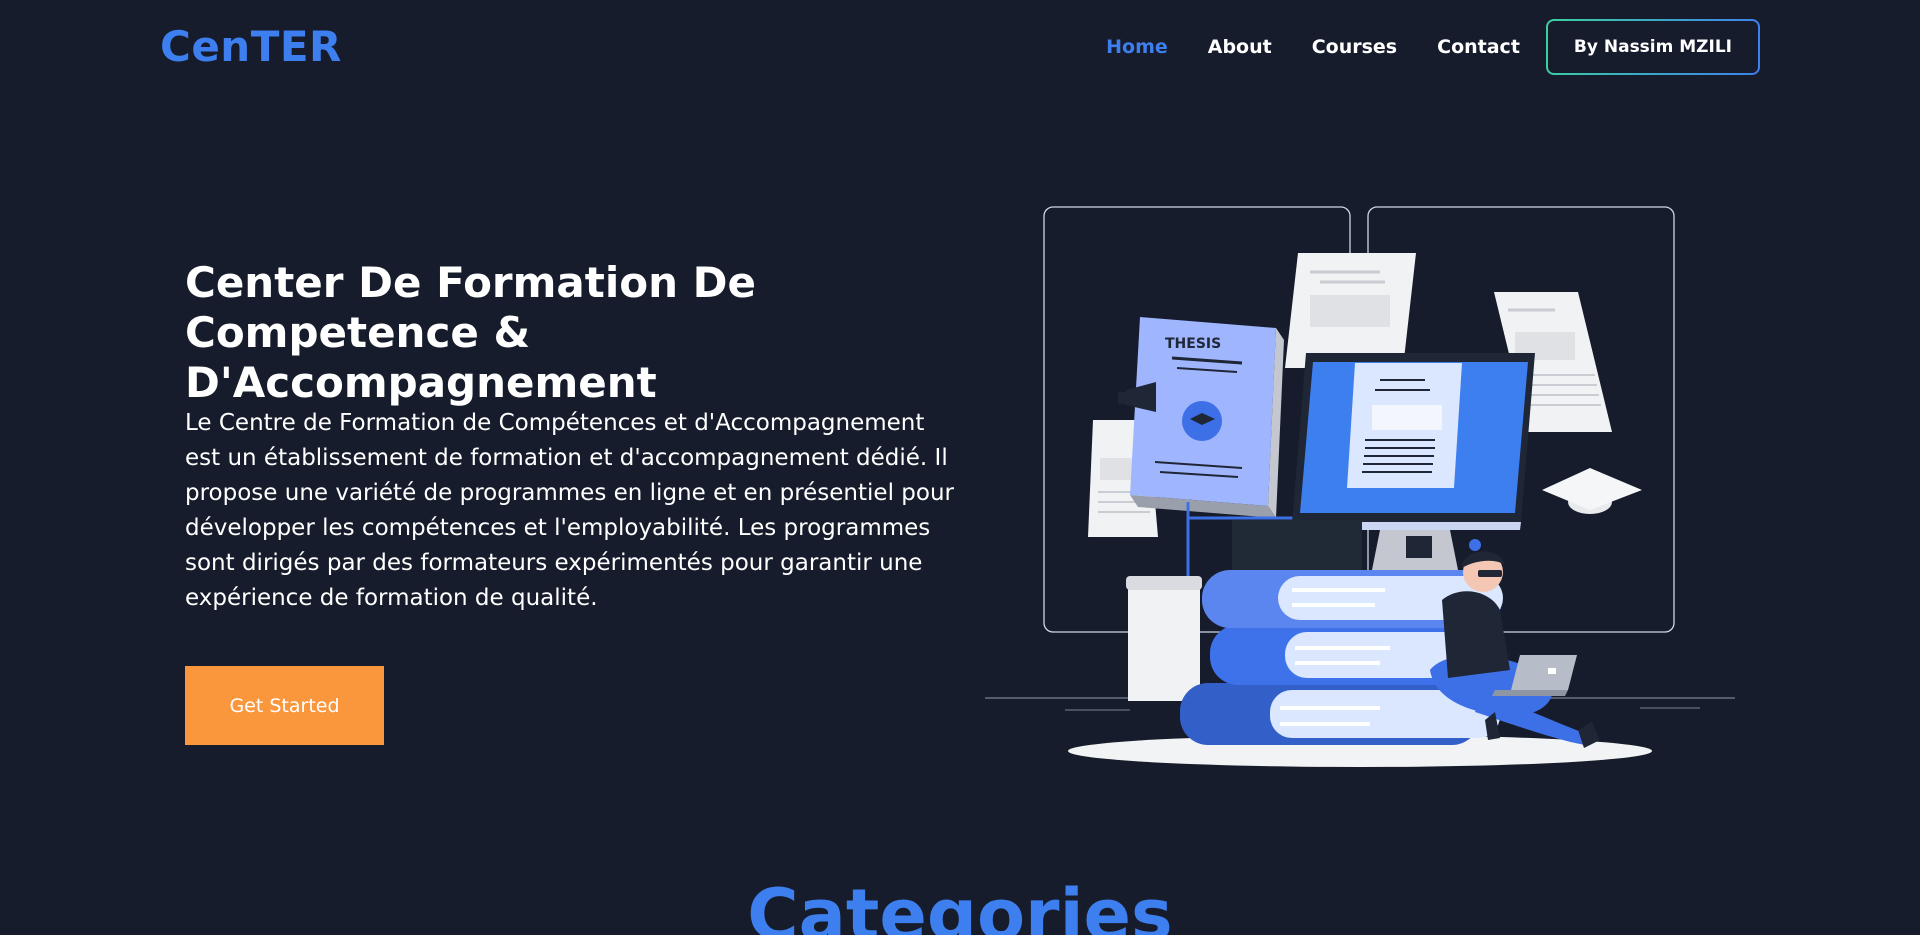 The width and height of the screenshot is (1920, 935). Describe the element at coordinates (421, 357) in the screenshot. I see `hero-title-line2: Competence & D'Accompagnement` at that location.